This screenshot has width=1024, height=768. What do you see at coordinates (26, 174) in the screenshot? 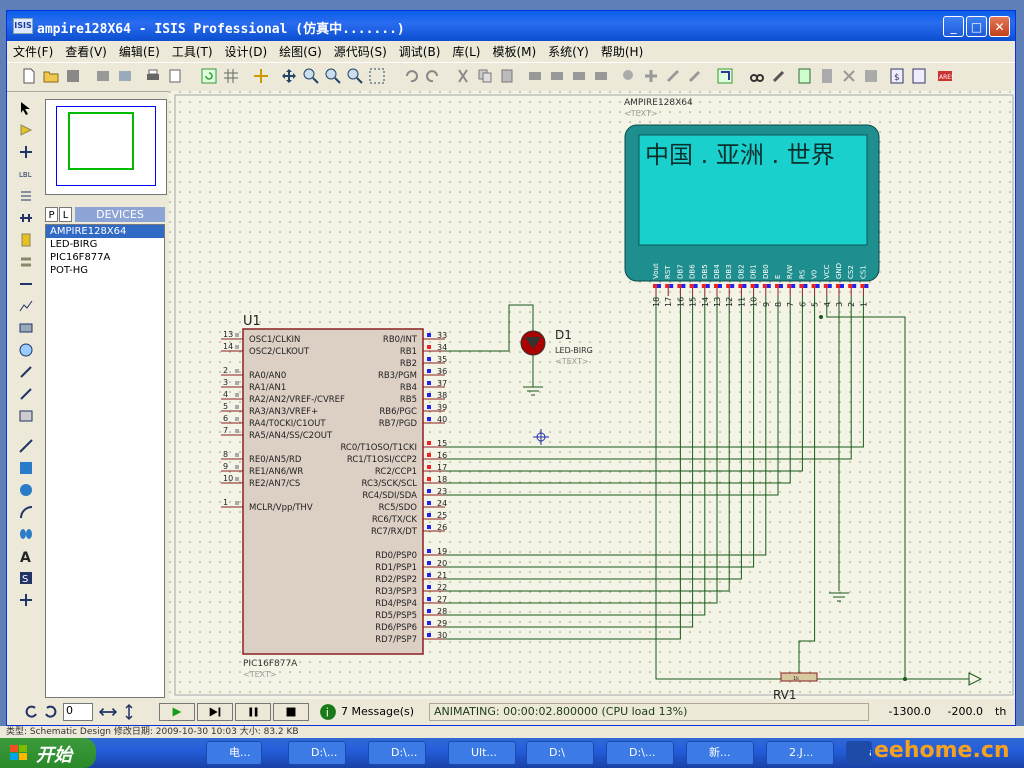
I see `wire-label-icon: LBL` at bounding box center [26, 174].